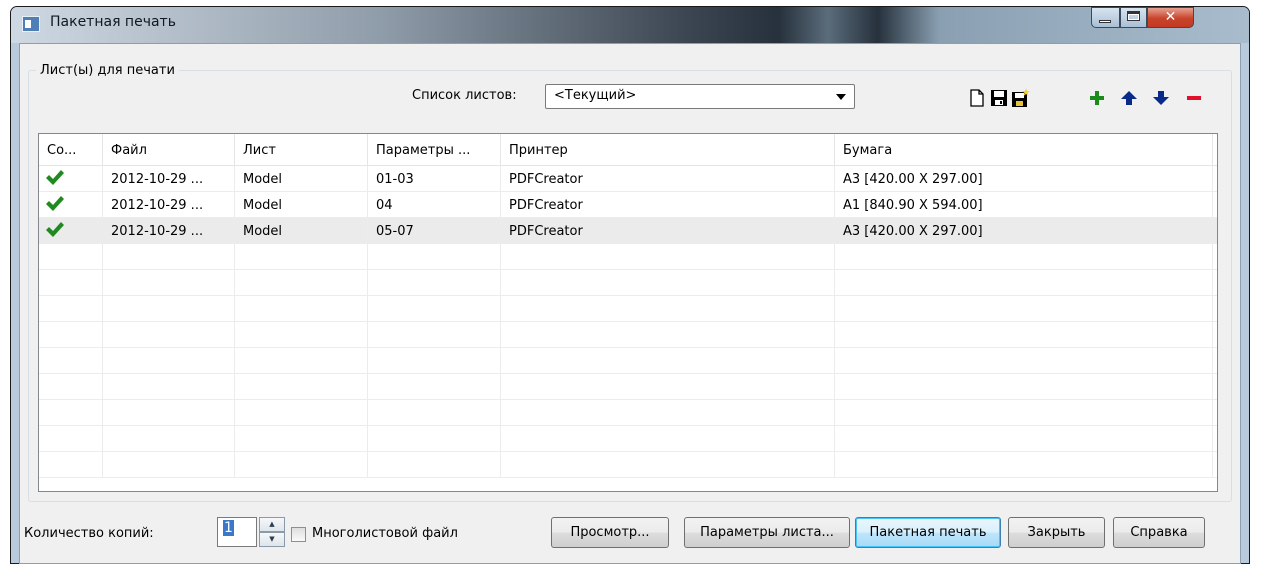  I want to click on move-down-icon, so click(1161, 98).